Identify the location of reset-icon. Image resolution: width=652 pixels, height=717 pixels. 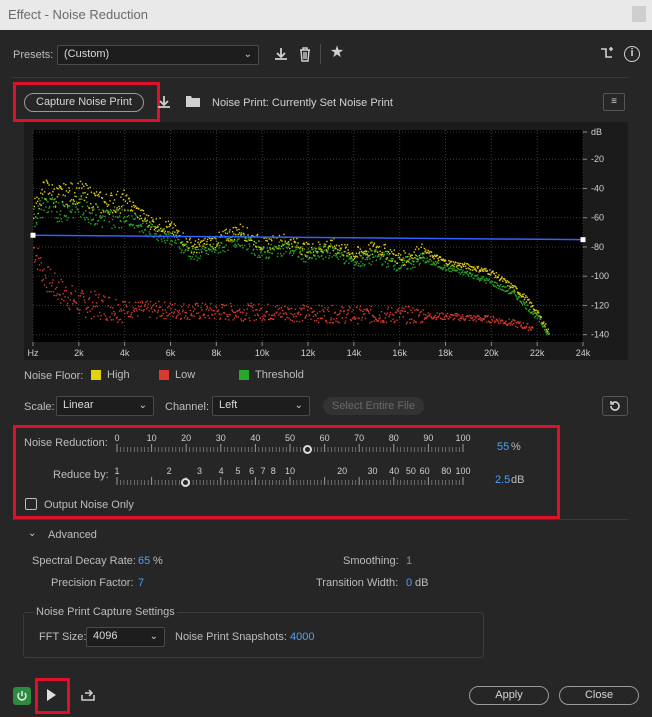
(615, 406).